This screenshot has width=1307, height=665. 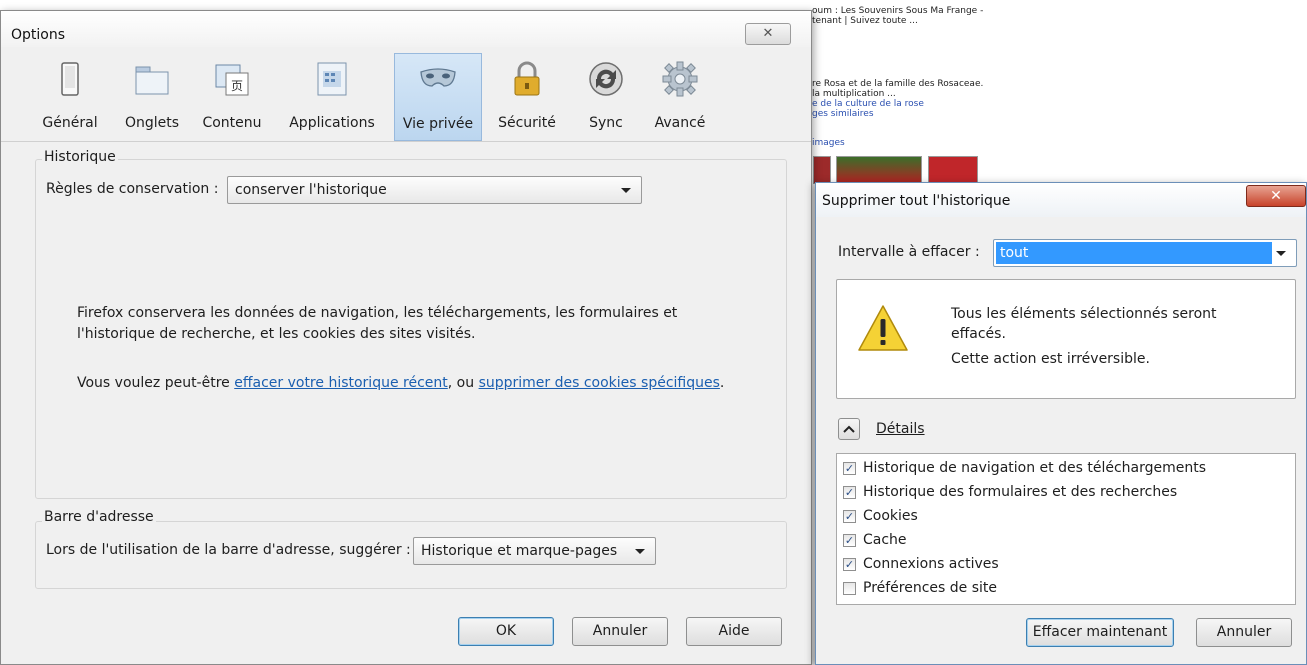 What do you see at coordinates (849, 588) in the screenshot?
I see `checkbox-unchecked` at bounding box center [849, 588].